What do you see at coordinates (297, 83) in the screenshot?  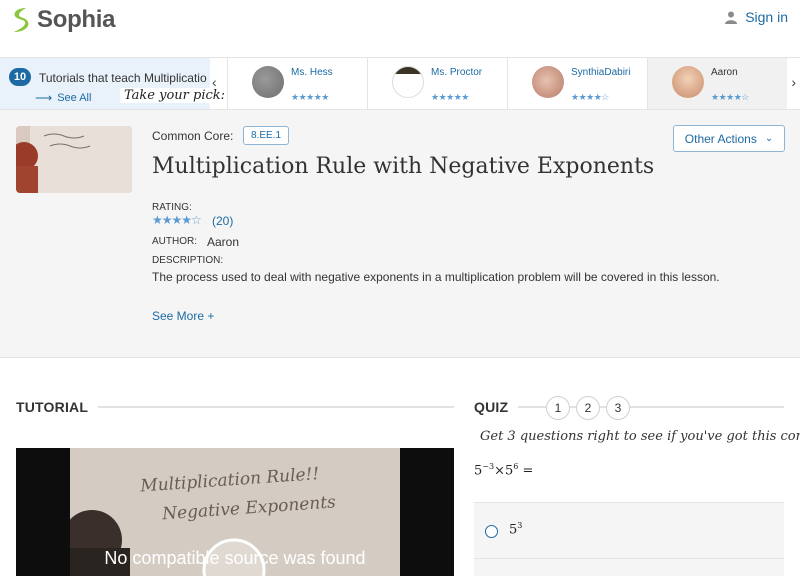 I see `tutor-card-hess: Ms. Hess ★★★★★` at bounding box center [297, 83].